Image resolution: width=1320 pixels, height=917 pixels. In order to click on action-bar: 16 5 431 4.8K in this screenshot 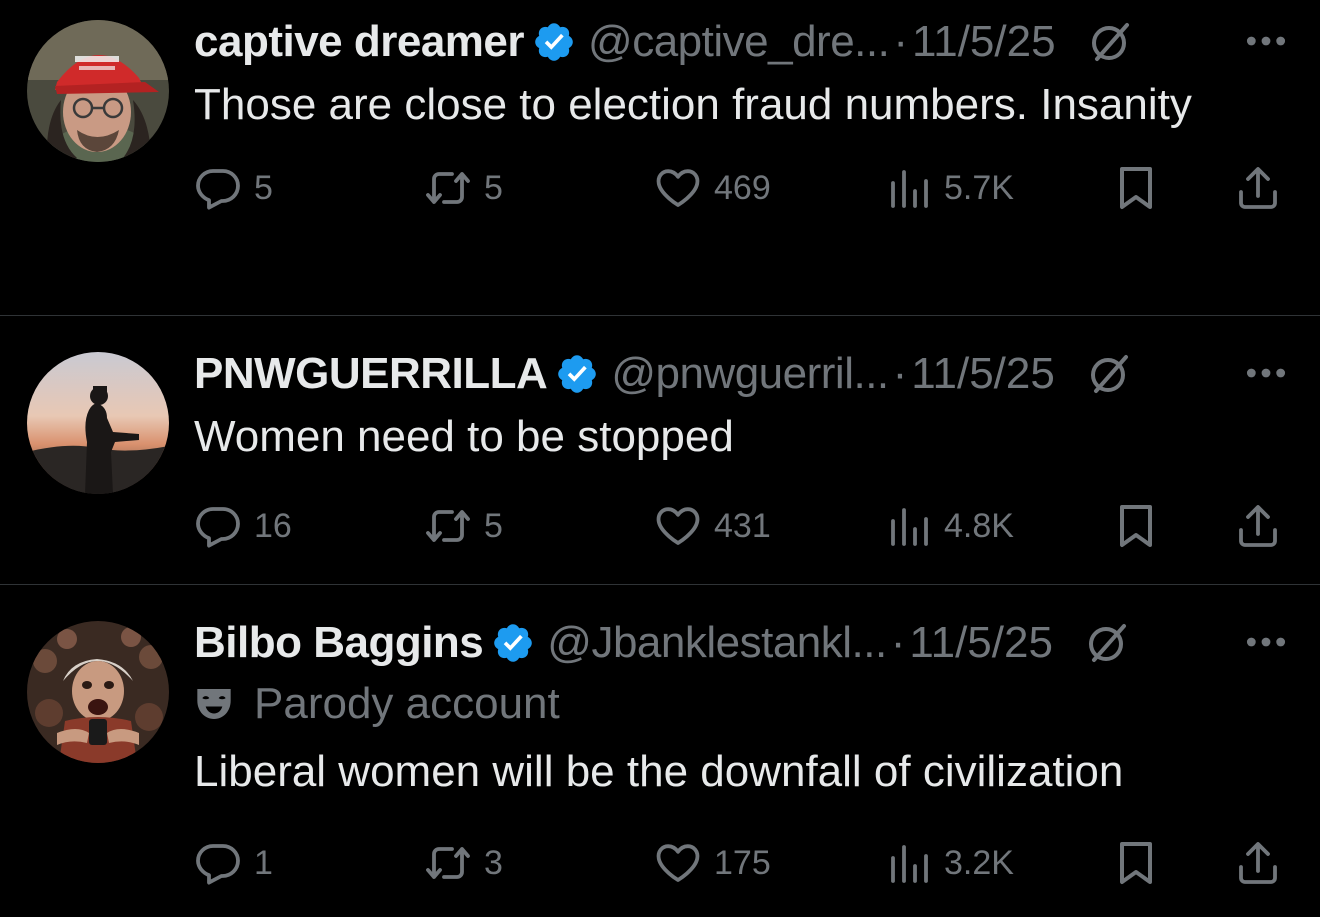, I will do `click(742, 526)`.